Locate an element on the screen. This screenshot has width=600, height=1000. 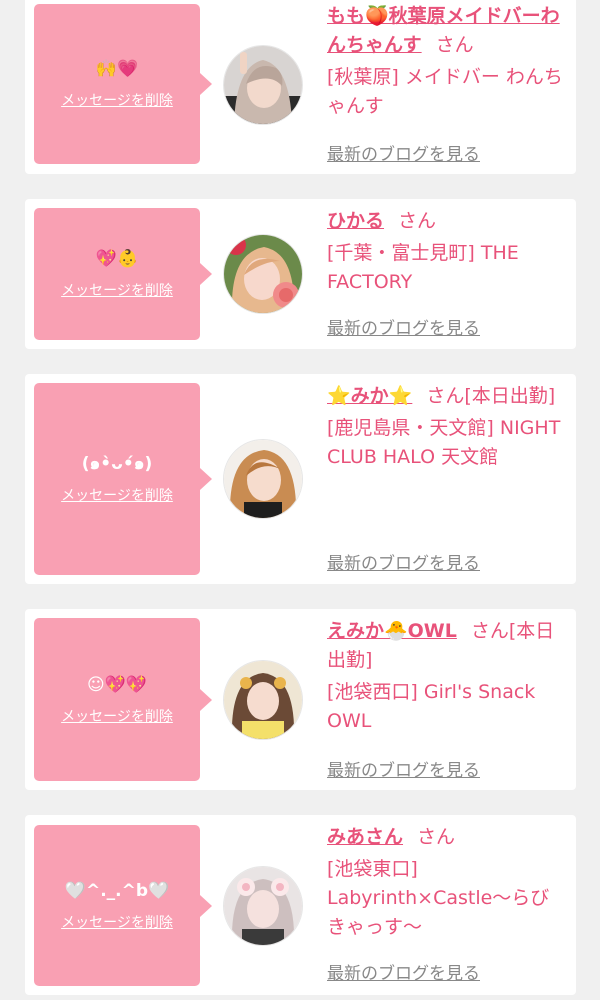
cast-info: みあさん さん [池袋東口] Labyrinth×Castle〜らびきゃっす〜 is located at coordinates (445, 882).